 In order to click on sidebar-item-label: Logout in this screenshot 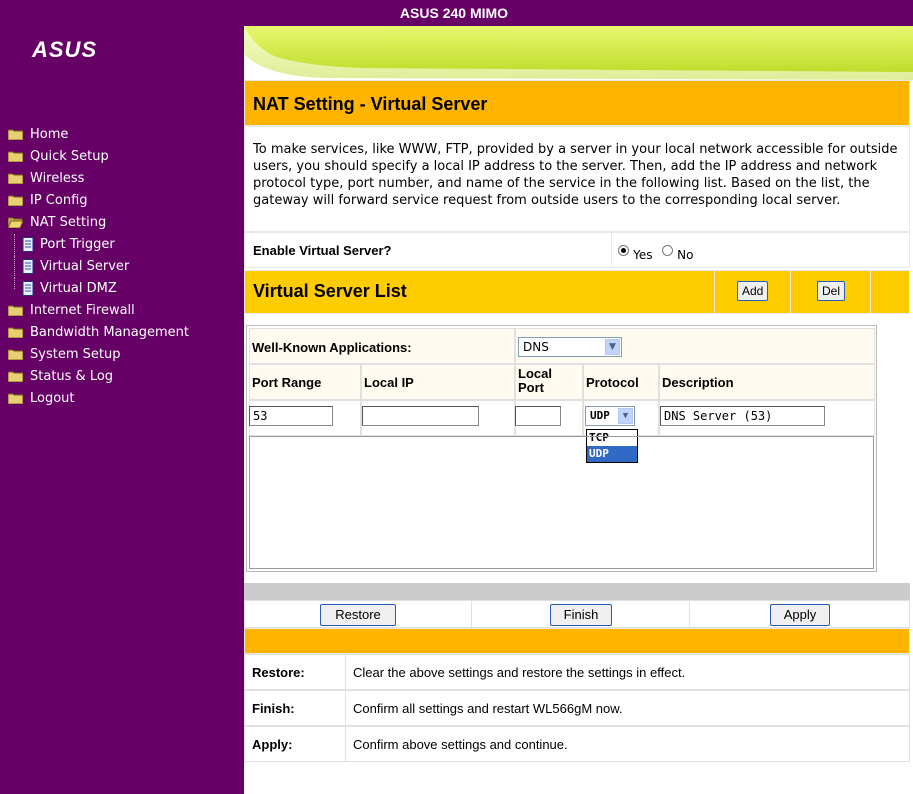, I will do `click(52, 398)`.